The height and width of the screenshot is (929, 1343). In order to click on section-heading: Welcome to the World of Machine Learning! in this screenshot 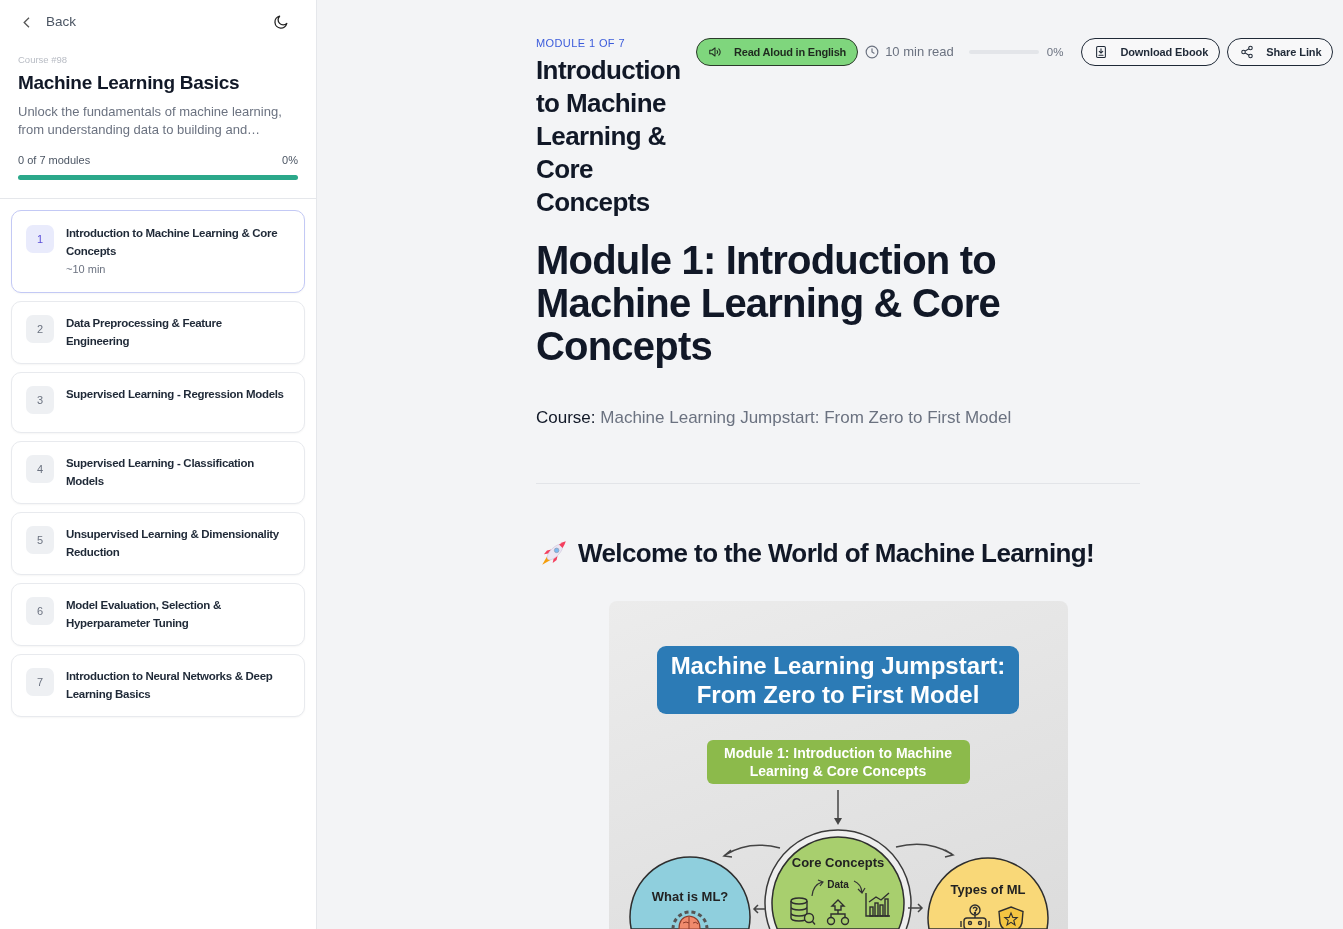, I will do `click(836, 553)`.